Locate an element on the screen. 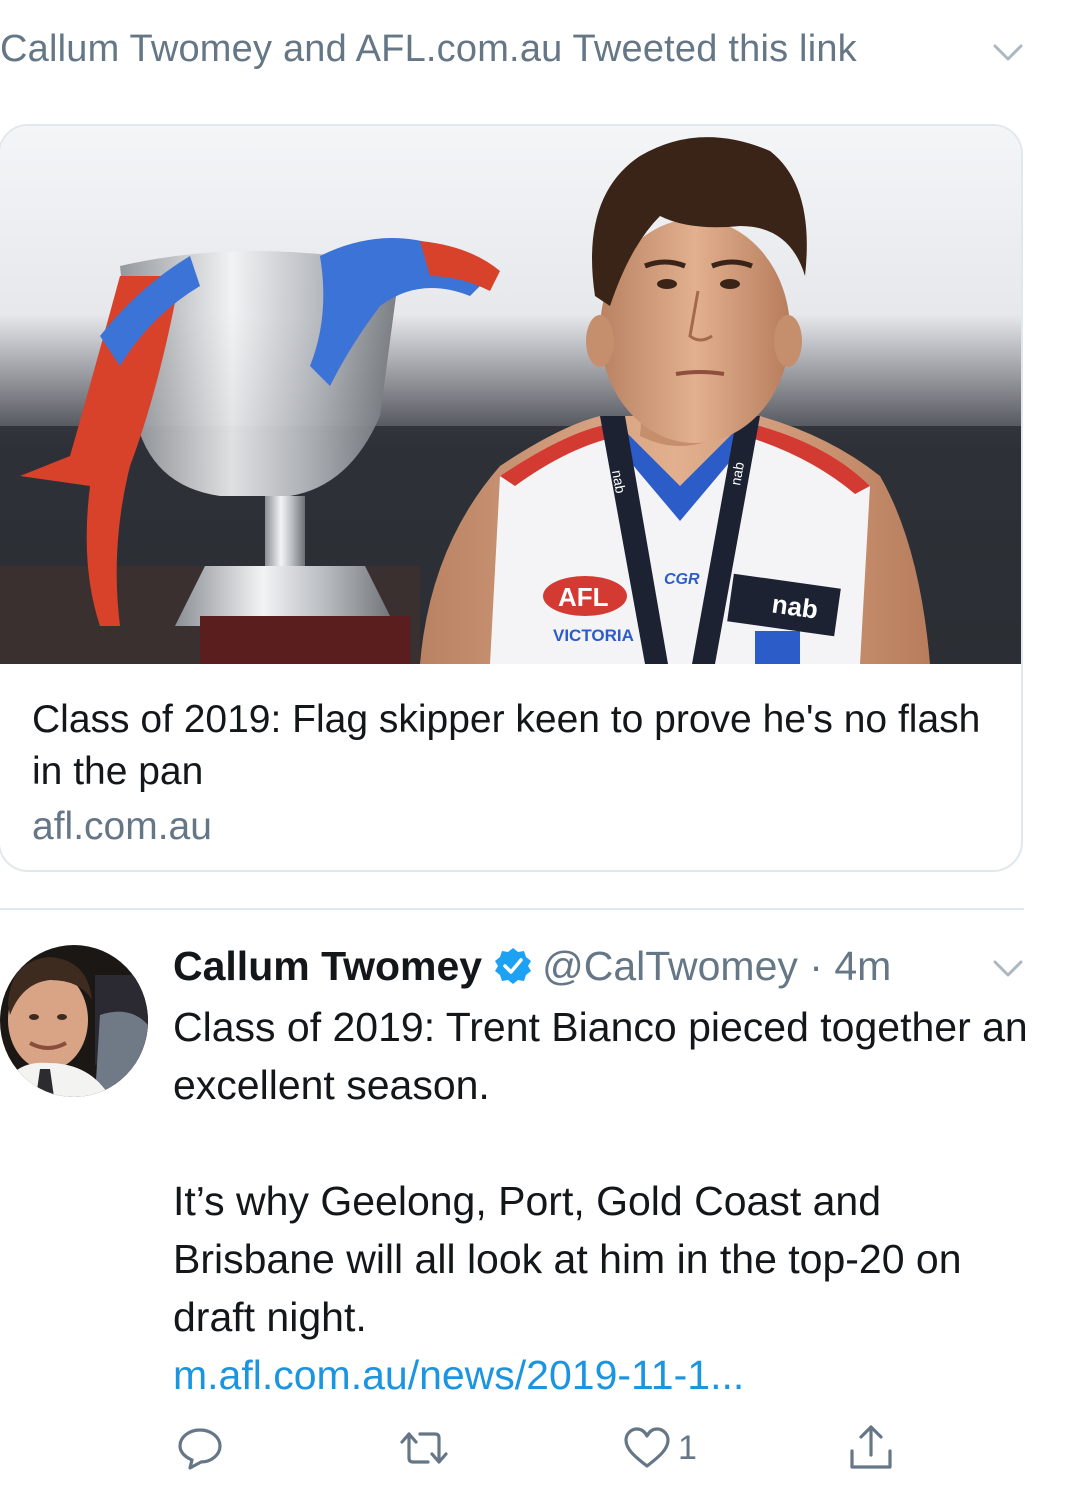  share-button is located at coordinates (871, 1448).